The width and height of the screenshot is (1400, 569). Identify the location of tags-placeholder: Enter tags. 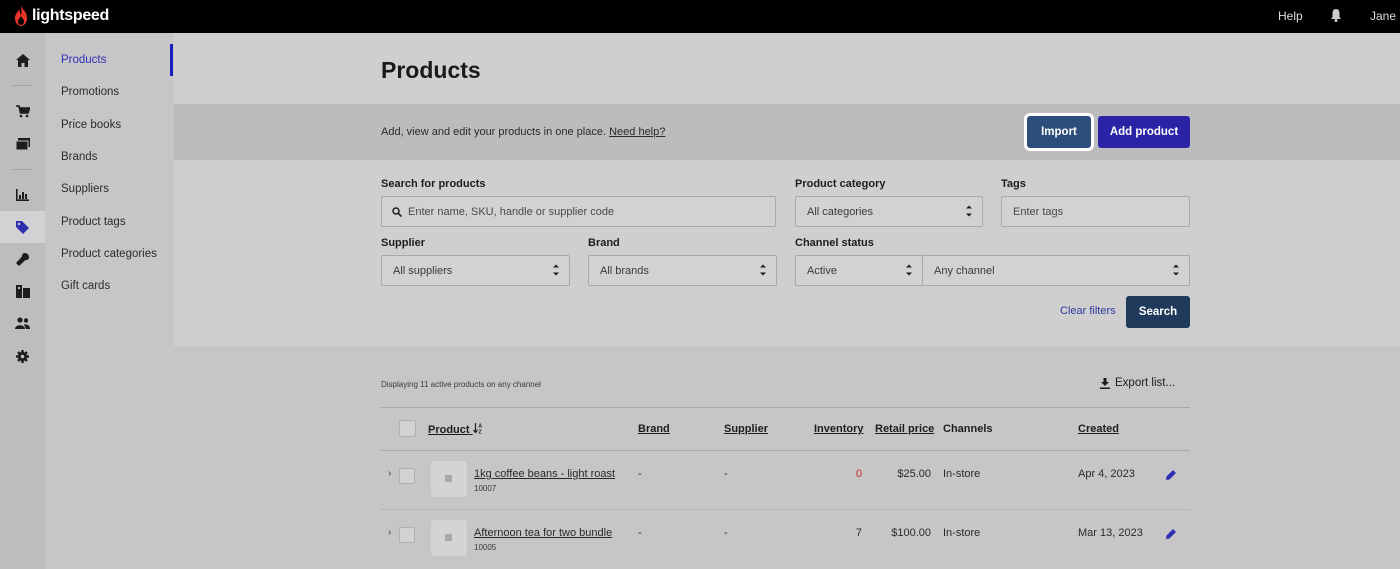
(1038, 211).